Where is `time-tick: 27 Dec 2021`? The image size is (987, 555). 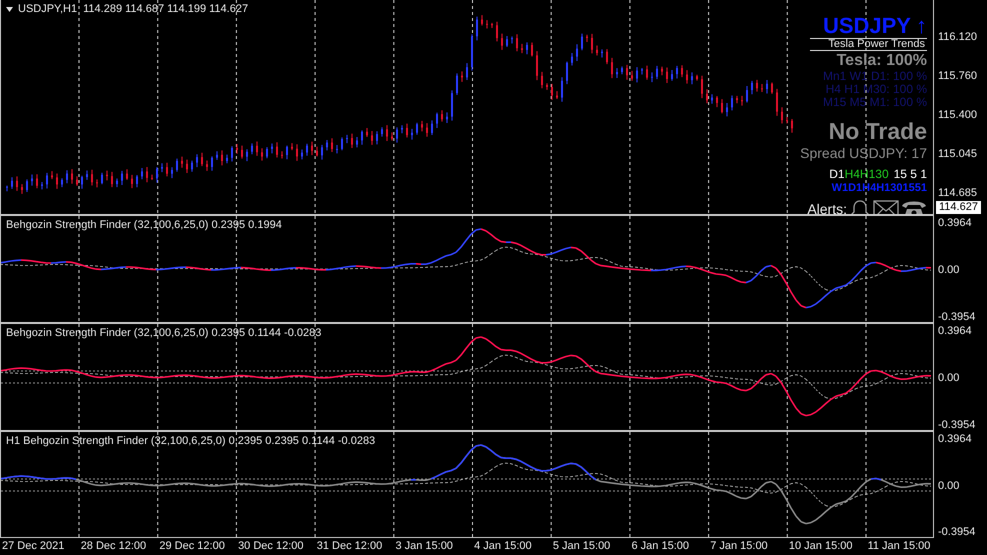 time-tick: 27 Dec 2021 is located at coordinates (34, 546).